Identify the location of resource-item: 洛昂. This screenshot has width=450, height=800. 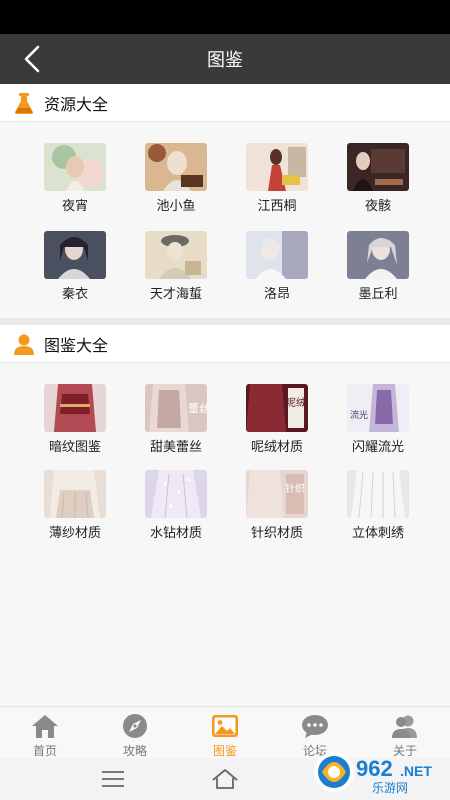
(277, 266).